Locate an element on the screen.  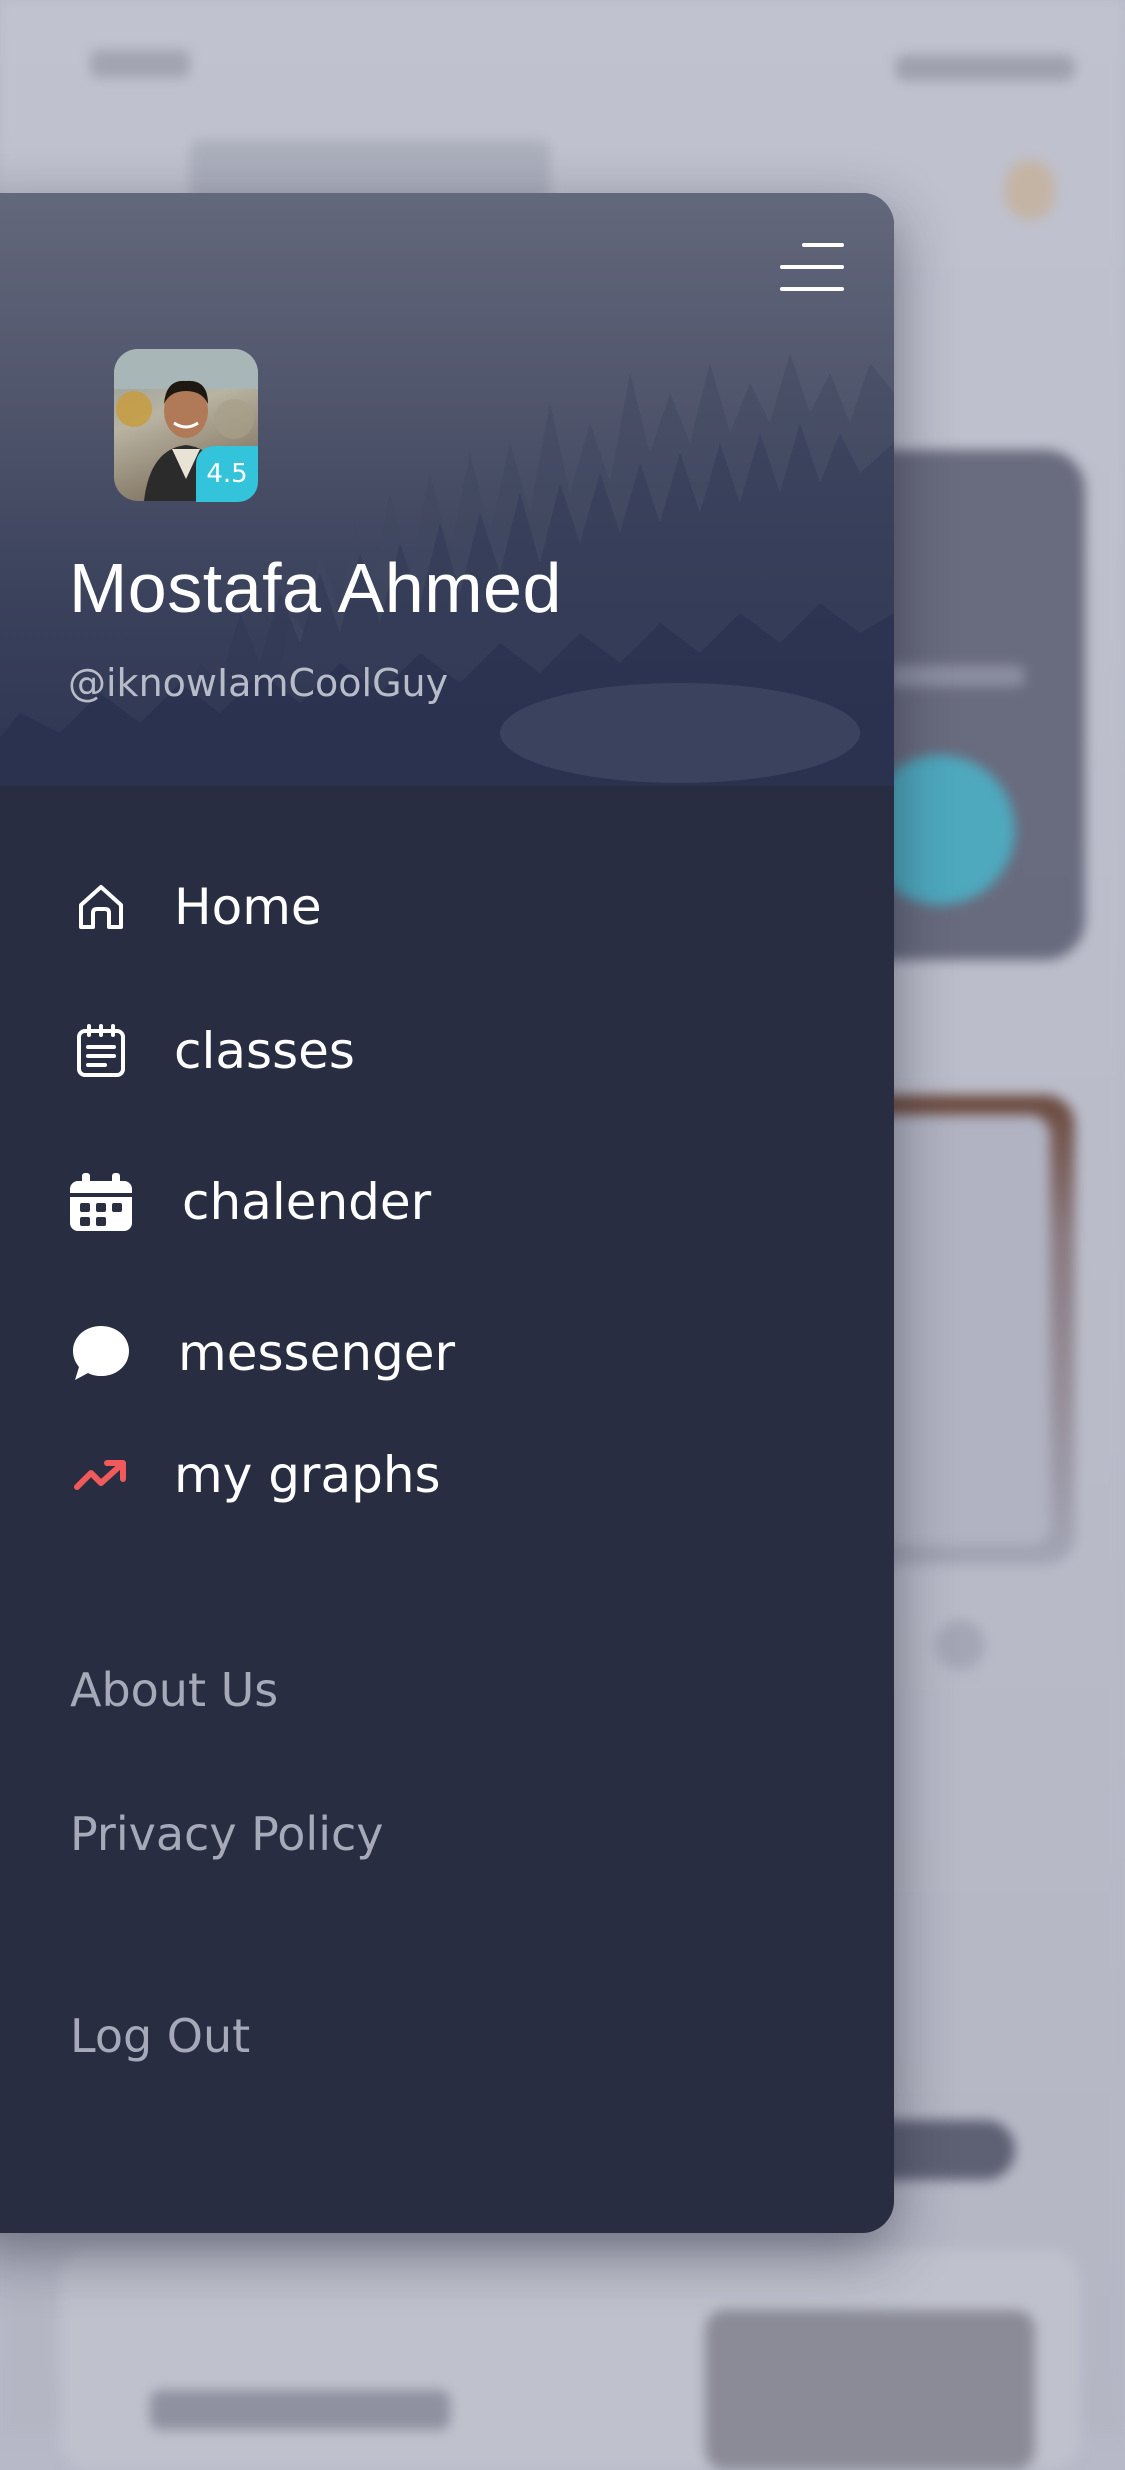
background-photo-inner is located at coordinates (960, 1330).